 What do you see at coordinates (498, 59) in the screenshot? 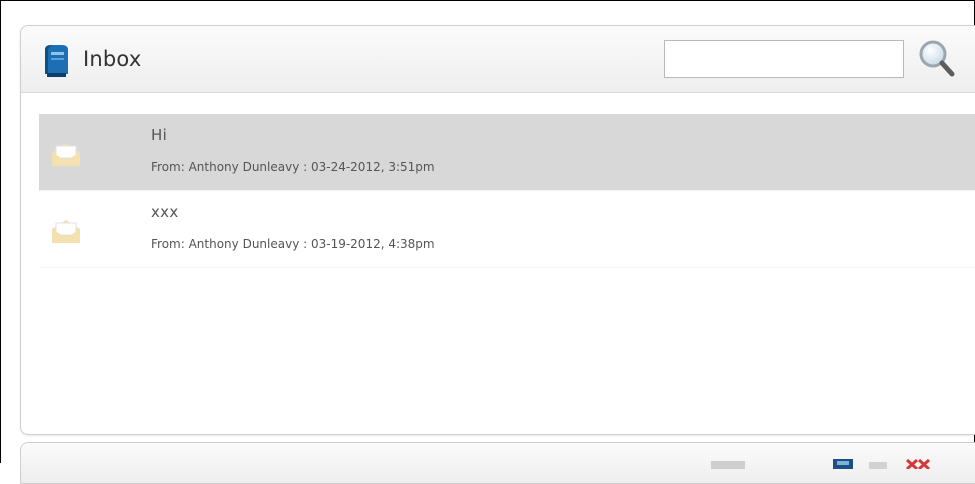
I see `inbox-header: Inbox` at bounding box center [498, 59].